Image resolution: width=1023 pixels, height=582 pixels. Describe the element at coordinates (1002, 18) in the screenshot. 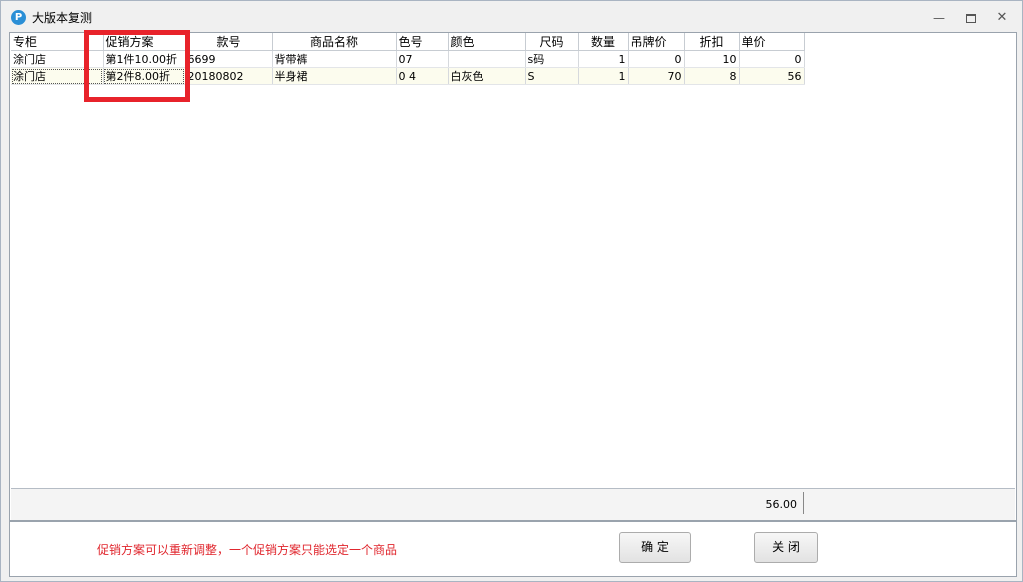

I see `close-icon: ✕` at that location.